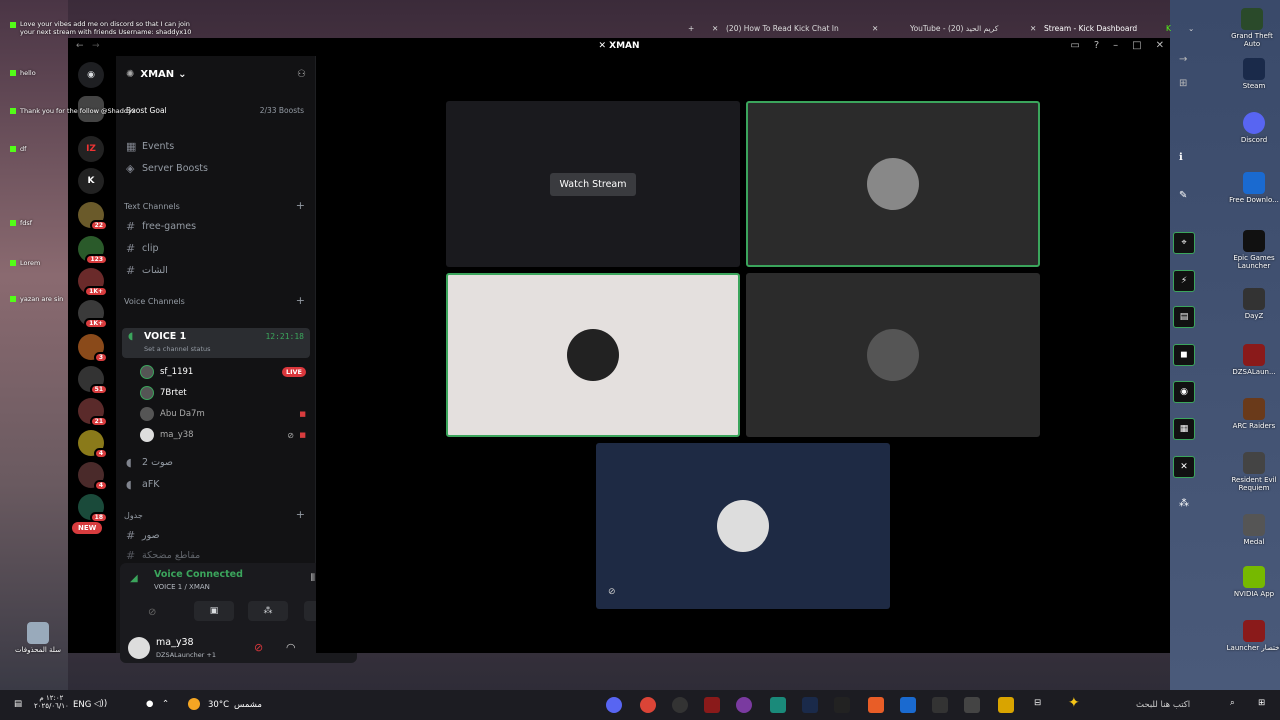 This screenshot has width=1280, height=720. I want to click on voice-channel: ◖ صوت 2, so click(216, 462).